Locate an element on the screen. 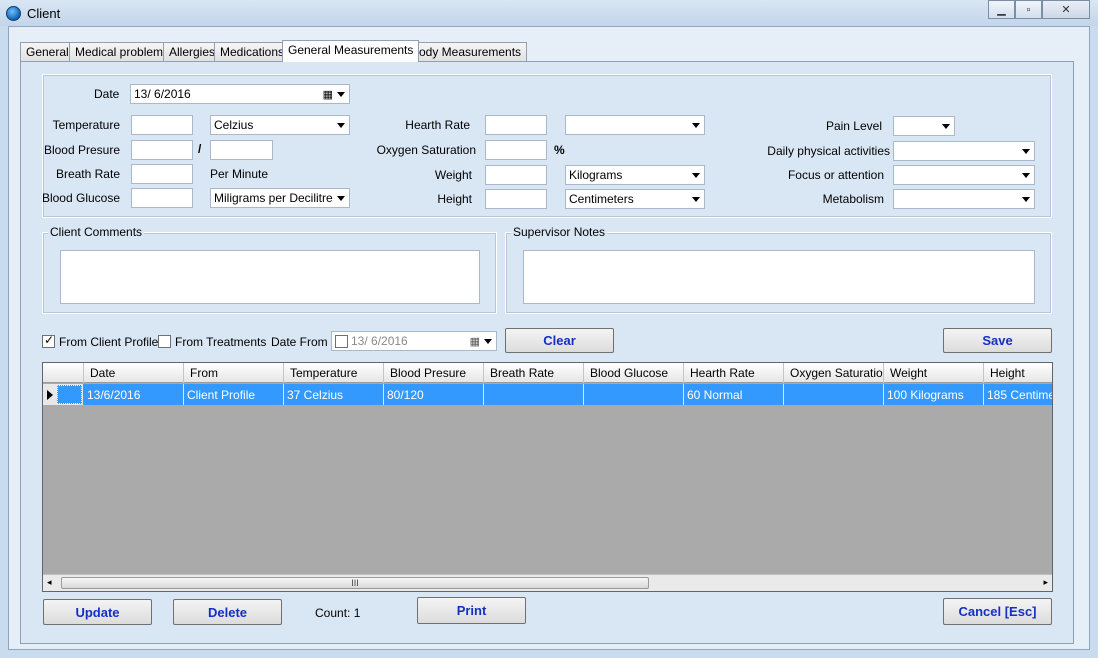 Image resolution: width=1098 pixels, height=658 pixels. column-header-hearth-rate: Hearth Rate is located at coordinates (734, 373).